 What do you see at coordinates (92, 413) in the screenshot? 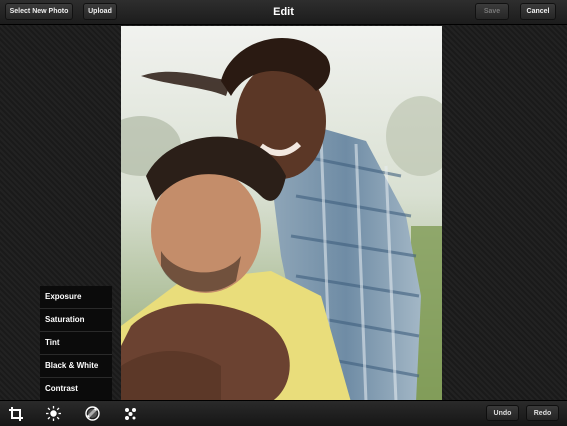
I see `filter-icon` at bounding box center [92, 413].